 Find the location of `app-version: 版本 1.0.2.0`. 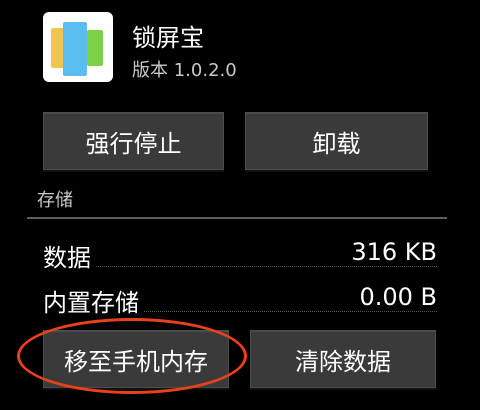

app-version: 版本 1.0.2.0 is located at coordinates (184, 70).